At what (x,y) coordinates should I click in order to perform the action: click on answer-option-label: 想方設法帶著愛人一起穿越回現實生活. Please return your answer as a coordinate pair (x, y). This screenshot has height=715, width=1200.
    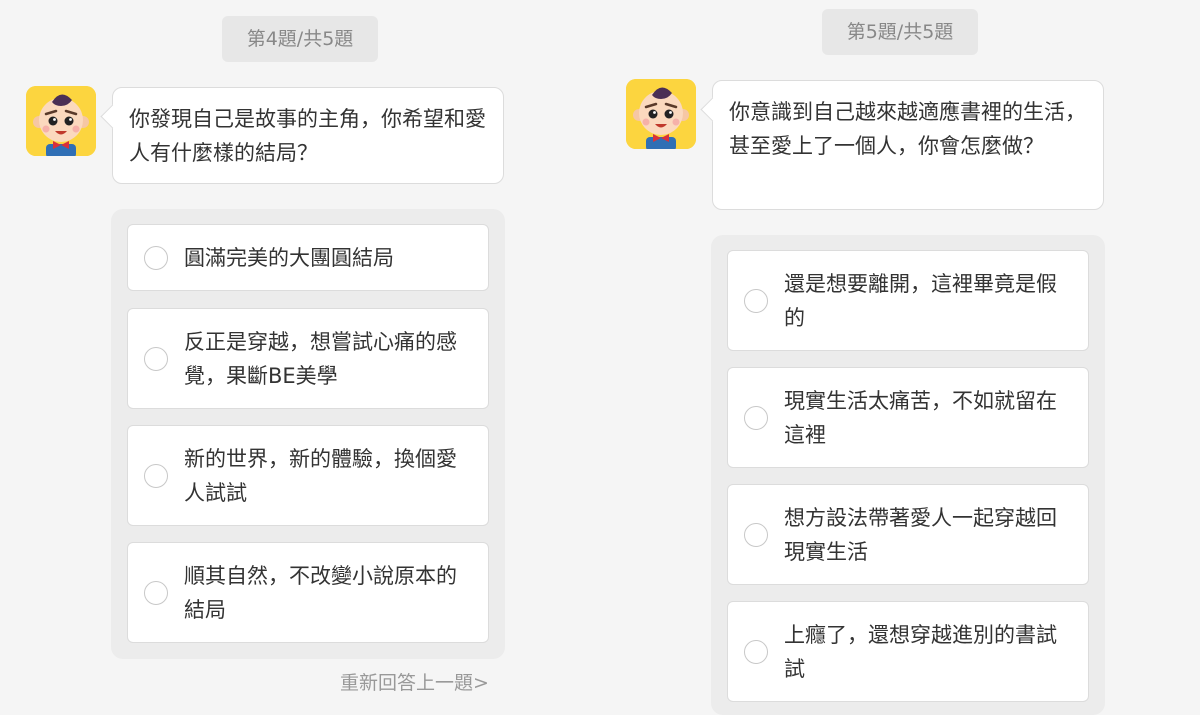
    Looking at the image, I should click on (920, 534).